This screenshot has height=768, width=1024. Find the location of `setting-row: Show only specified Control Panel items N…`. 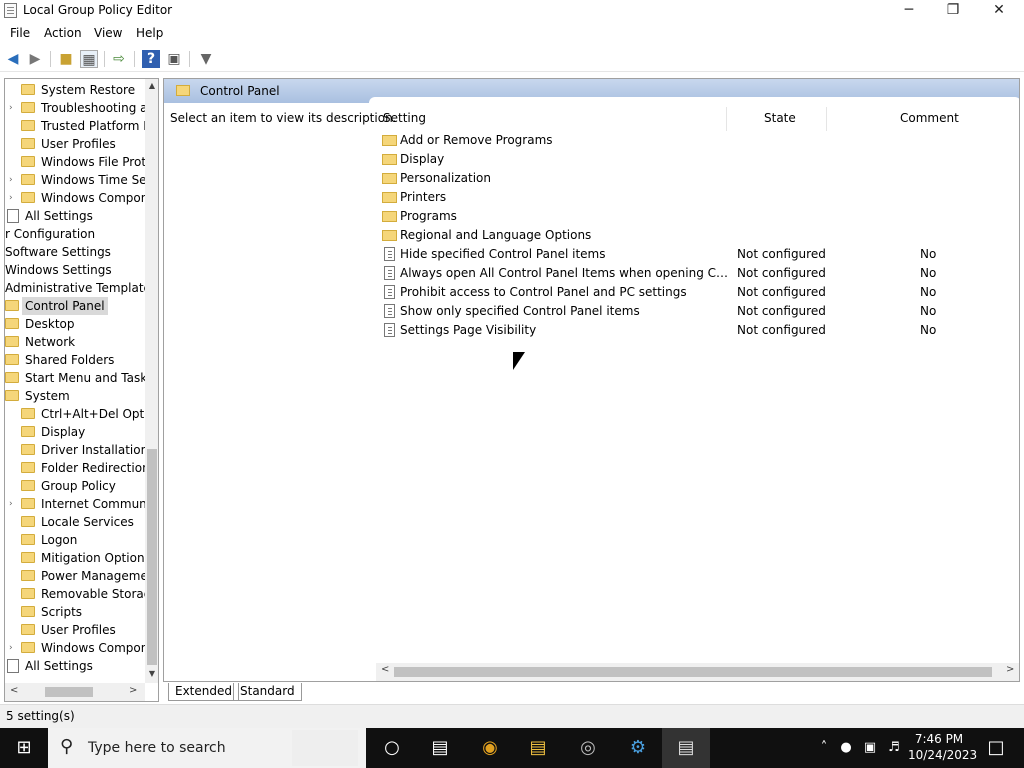

setting-row: Show only specified Control Panel items N… is located at coordinates (699, 311).